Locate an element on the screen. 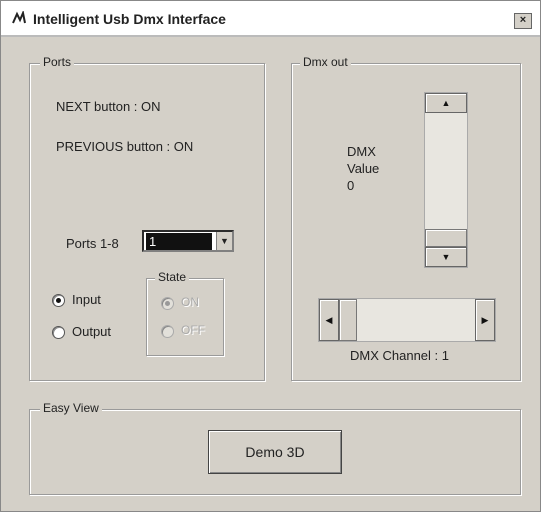 The width and height of the screenshot is (541, 512). demo-3d-button: Demo 3D is located at coordinates (275, 452).